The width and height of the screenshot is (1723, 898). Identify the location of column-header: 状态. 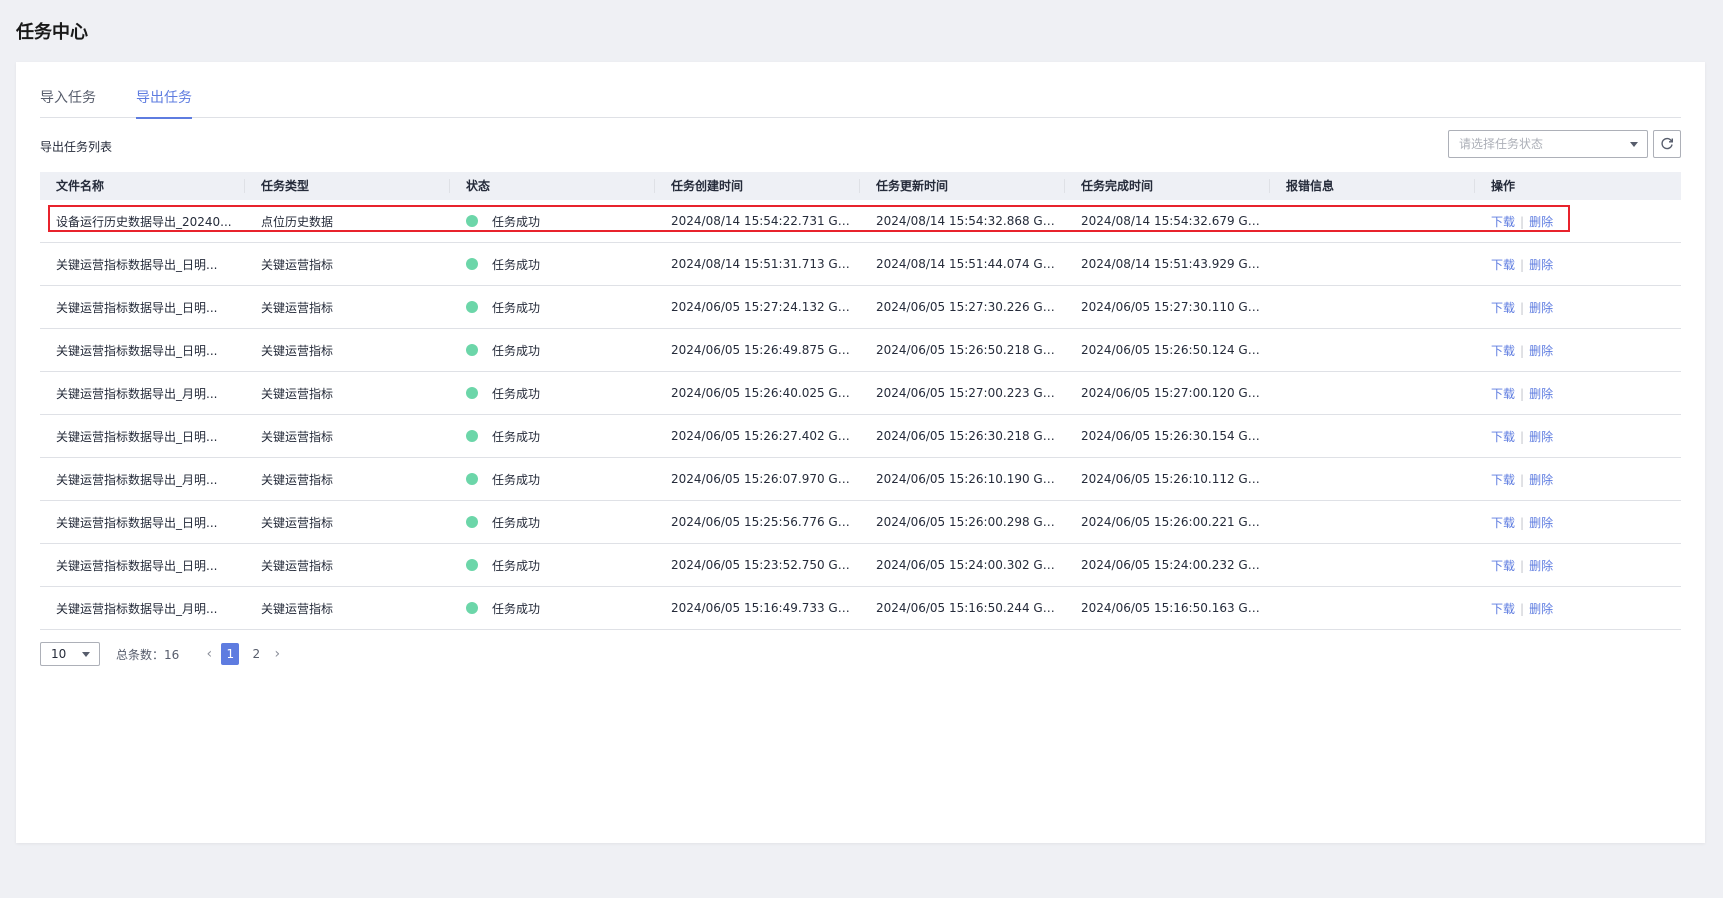
(552, 186).